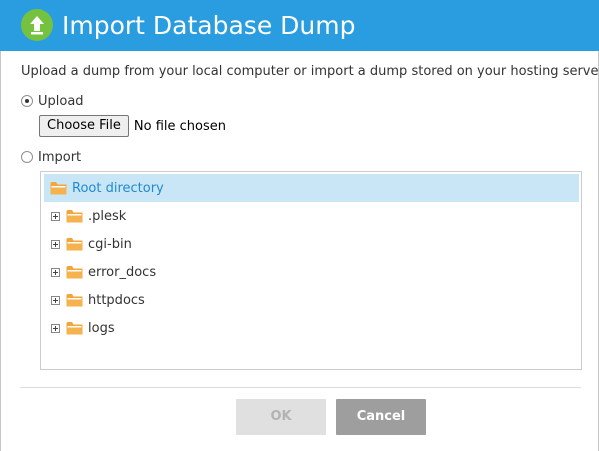  Describe the element at coordinates (209, 25) in the screenshot. I see `dialog-title: Import Database Dump` at that location.